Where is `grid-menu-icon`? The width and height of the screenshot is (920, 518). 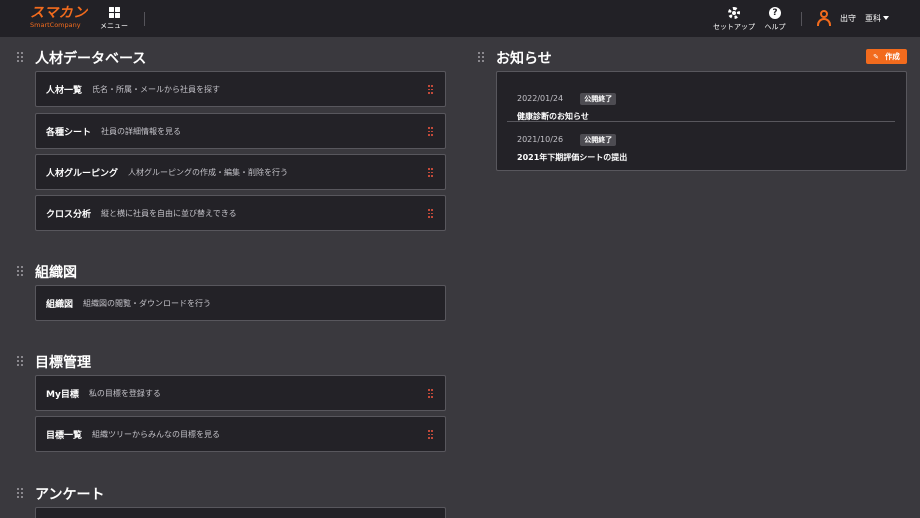
grid-menu-icon is located at coordinates (114, 12).